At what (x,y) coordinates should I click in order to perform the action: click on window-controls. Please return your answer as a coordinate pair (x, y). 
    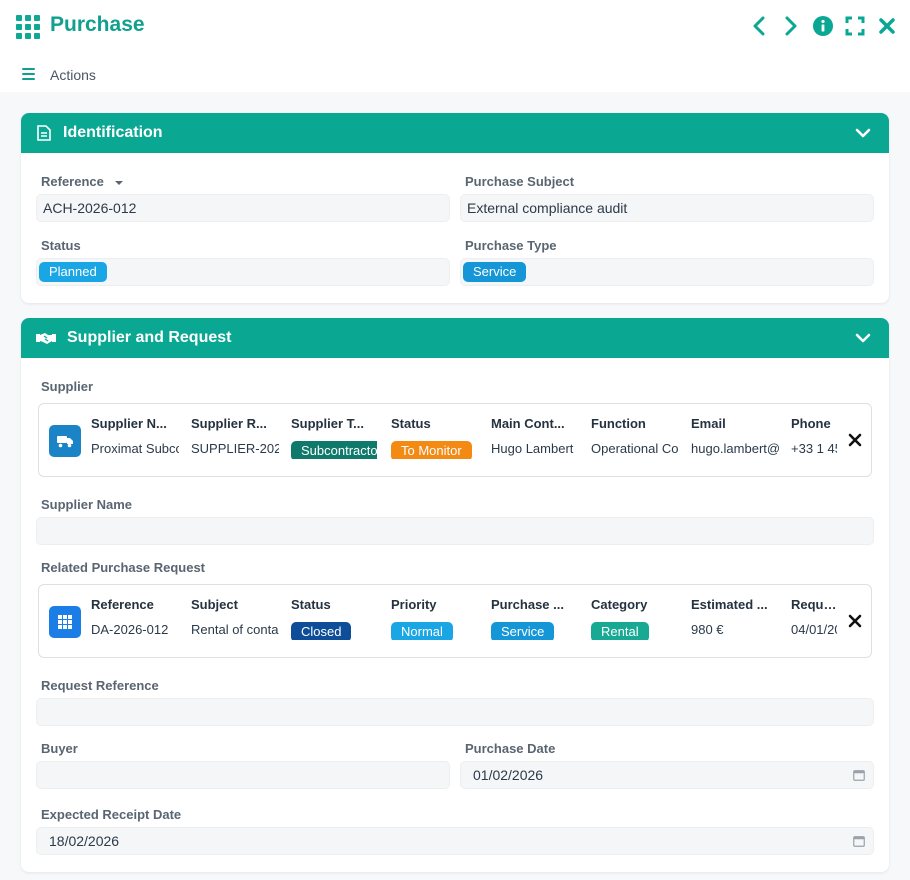
    Looking at the image, I should click on (823, 26).